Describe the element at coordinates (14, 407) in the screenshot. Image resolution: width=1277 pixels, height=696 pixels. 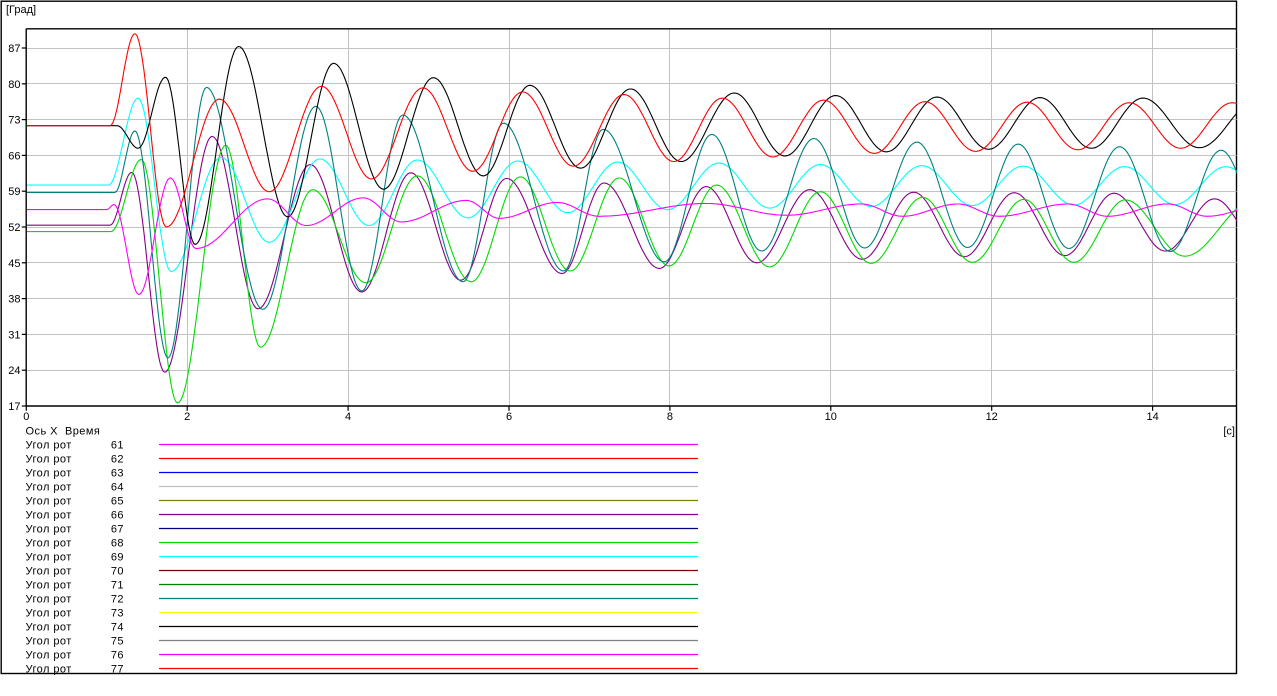
I see `svg-text: 17` at that location.